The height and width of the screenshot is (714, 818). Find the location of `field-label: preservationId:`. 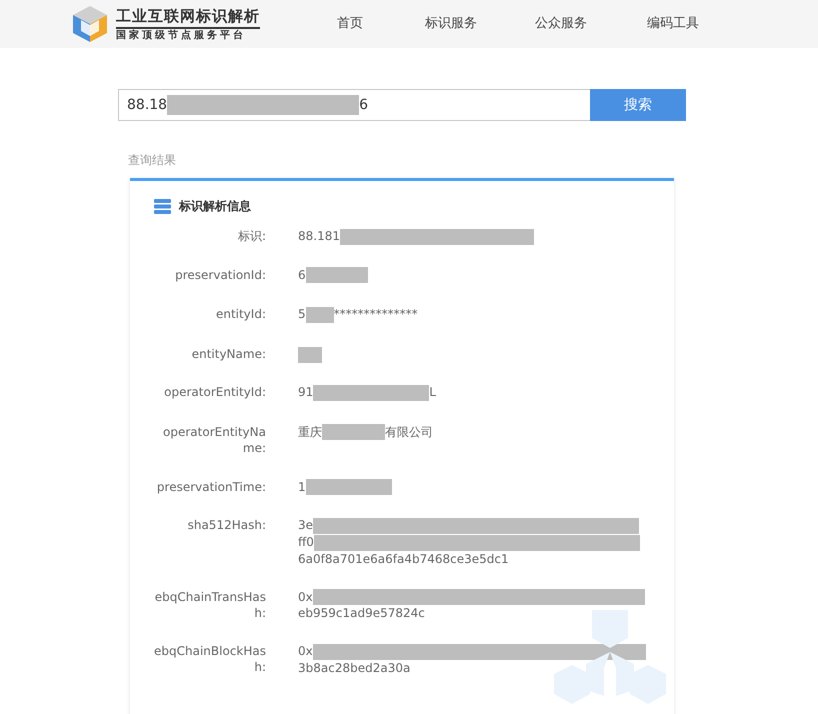

field-label: preservationId: is located at coordinates (220, 275).